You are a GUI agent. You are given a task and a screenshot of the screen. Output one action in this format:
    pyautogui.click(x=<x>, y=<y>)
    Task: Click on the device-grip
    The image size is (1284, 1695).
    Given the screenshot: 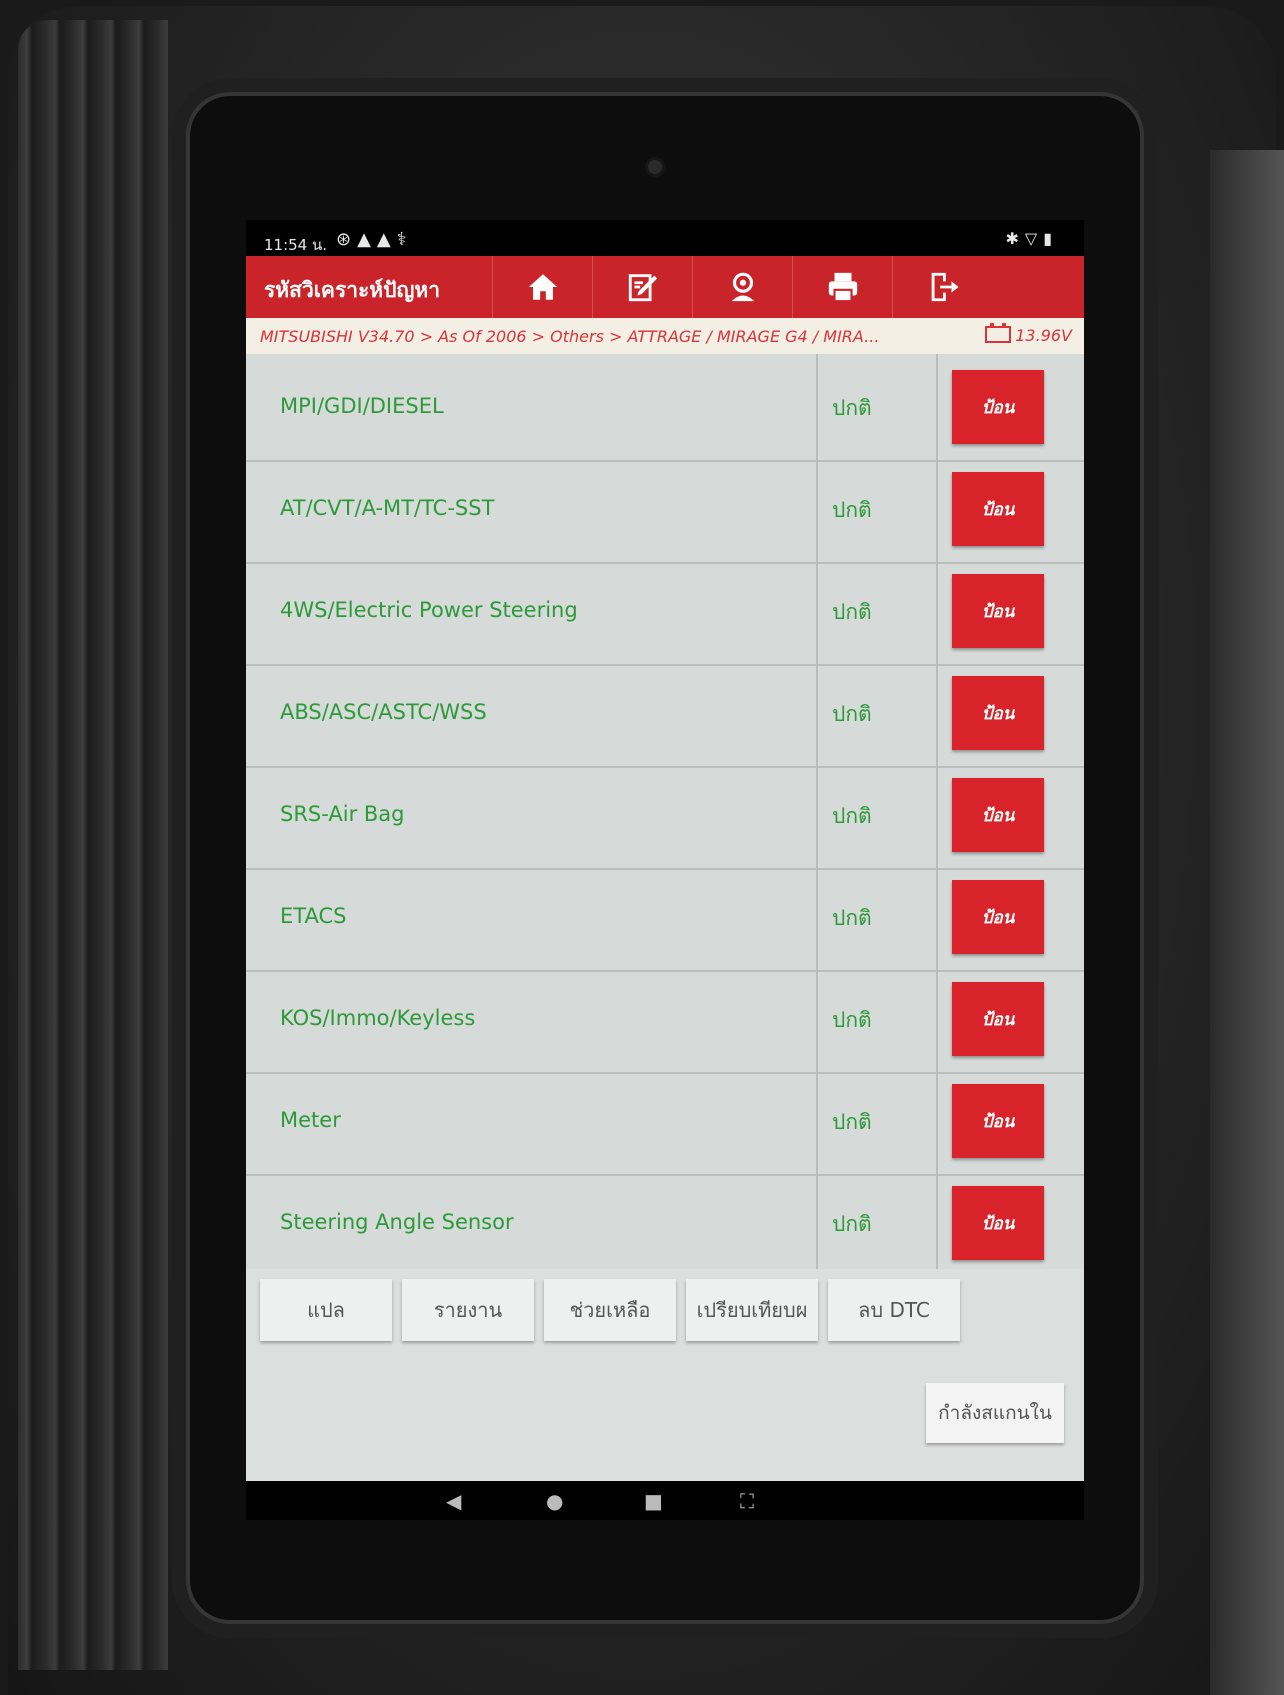 What is the action you would take?
    pyautogui.click(x=93, y=845)
    